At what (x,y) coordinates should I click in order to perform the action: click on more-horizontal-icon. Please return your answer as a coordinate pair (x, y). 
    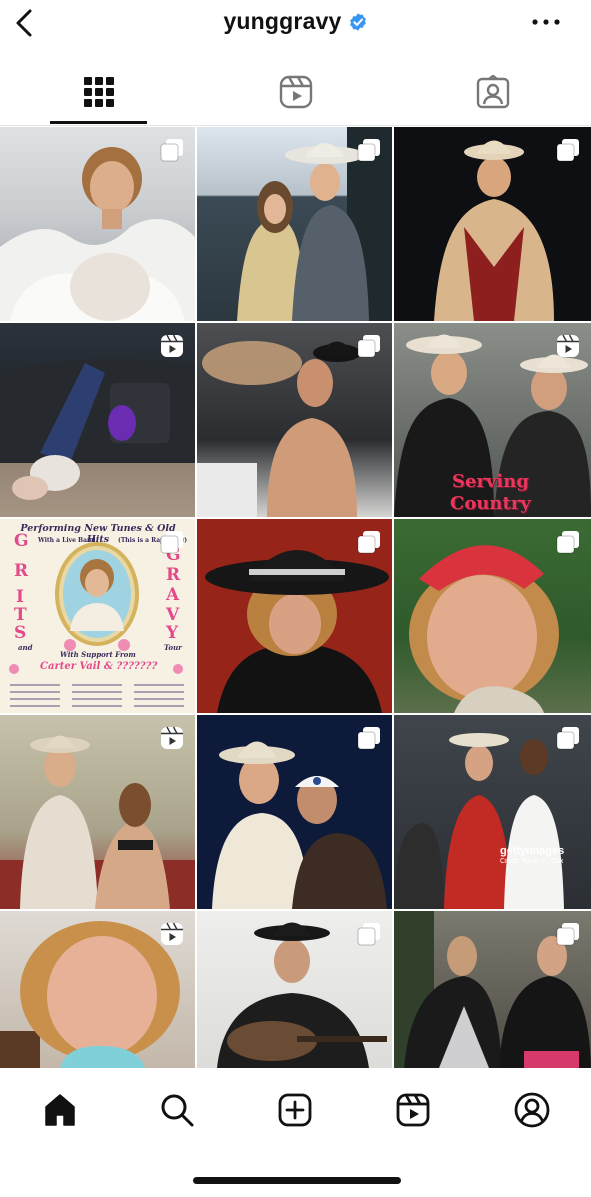
    Looking at the image, I should click on (546, 22).